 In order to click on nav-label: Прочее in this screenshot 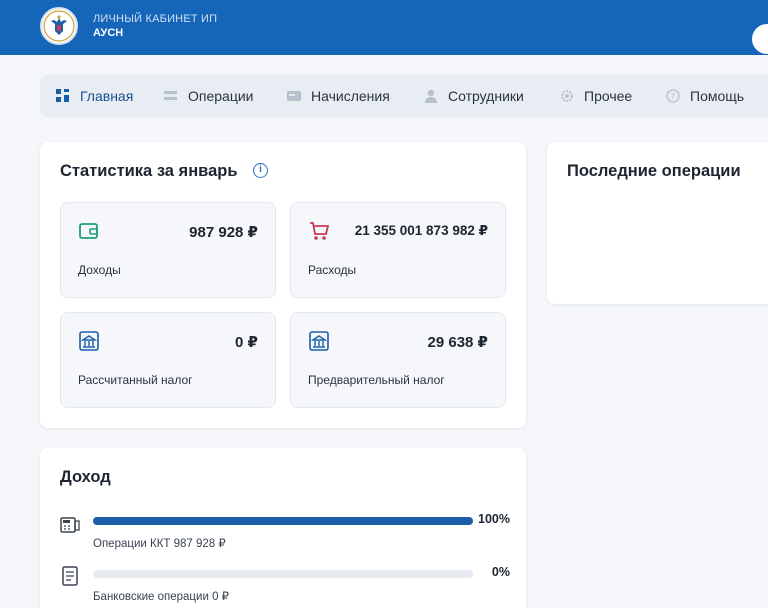, I will do `click(608, 96)`.